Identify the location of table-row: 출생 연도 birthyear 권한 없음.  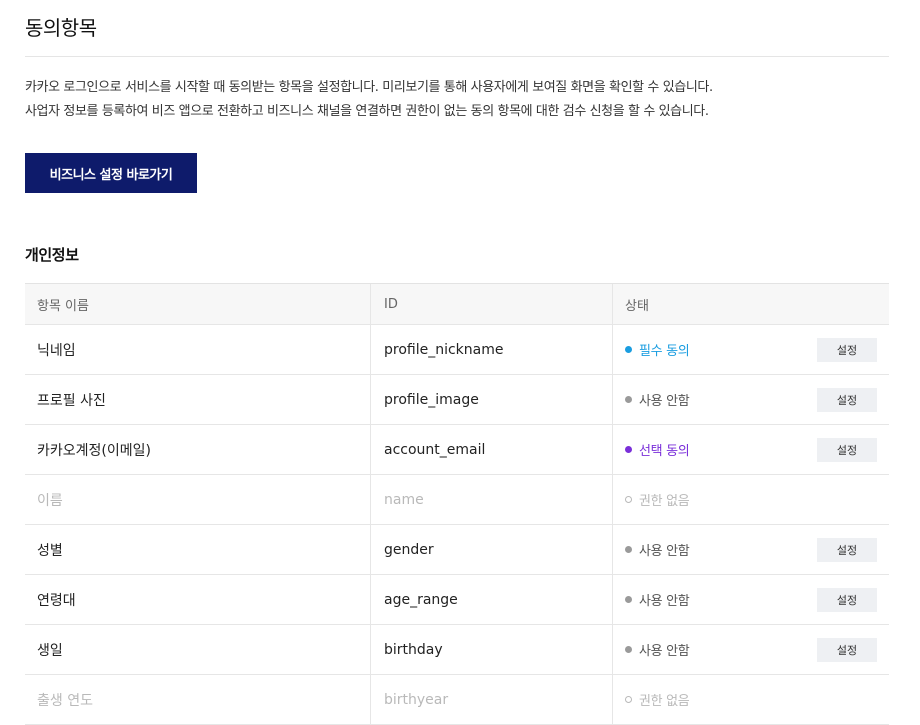
(457, 700).